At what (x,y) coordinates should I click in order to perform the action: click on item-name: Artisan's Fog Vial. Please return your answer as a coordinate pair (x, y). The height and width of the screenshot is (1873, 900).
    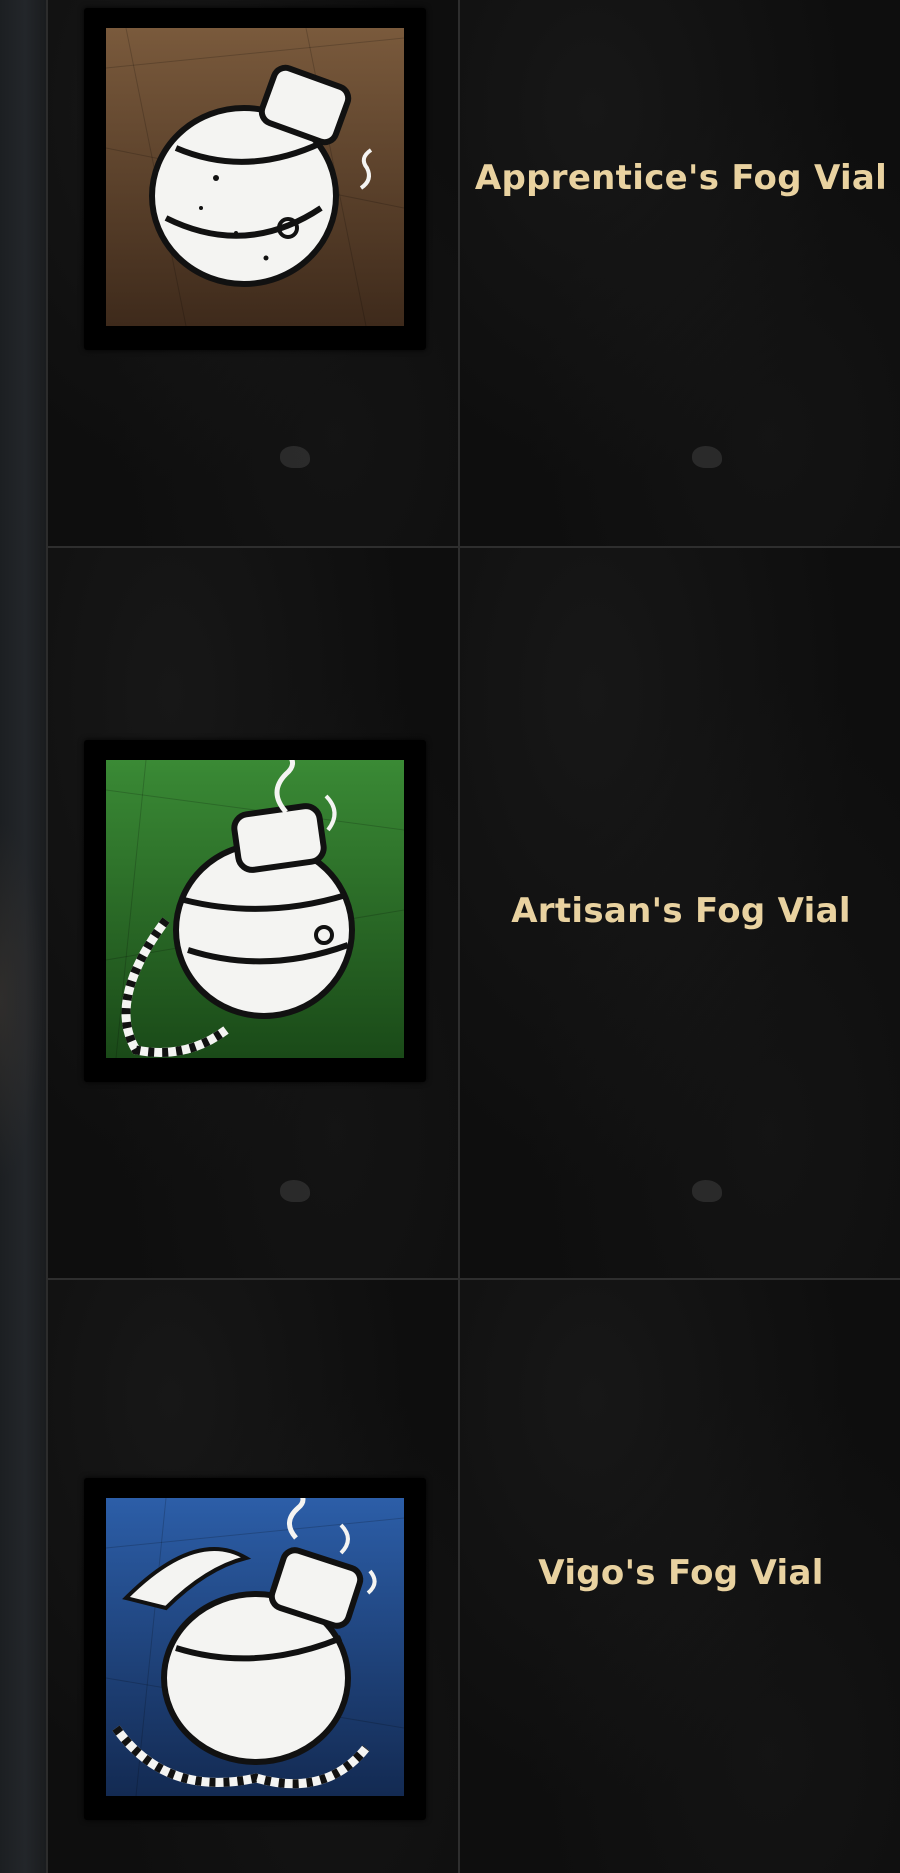
    Looking at the image, I should click on (681, 911).